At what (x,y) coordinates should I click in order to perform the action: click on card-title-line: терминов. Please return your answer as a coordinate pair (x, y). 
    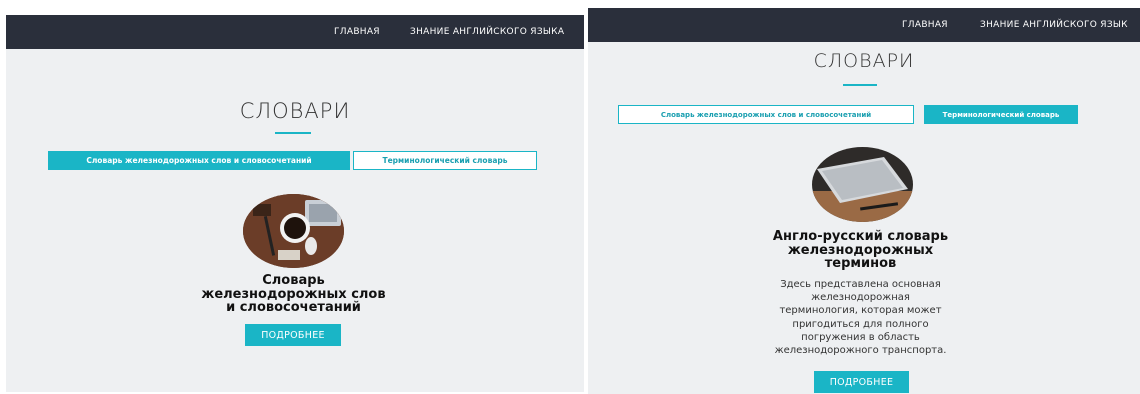
    Looking at the image, I should click on (860, 264).